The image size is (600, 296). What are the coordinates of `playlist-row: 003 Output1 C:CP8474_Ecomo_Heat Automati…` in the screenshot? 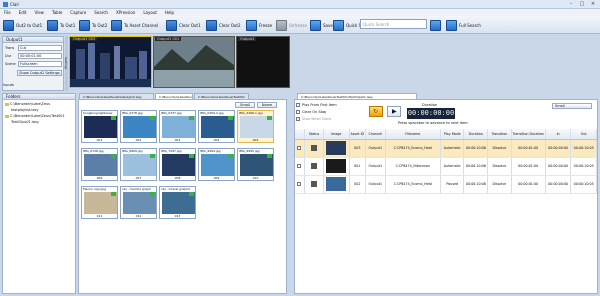 It's located at (446, 148).